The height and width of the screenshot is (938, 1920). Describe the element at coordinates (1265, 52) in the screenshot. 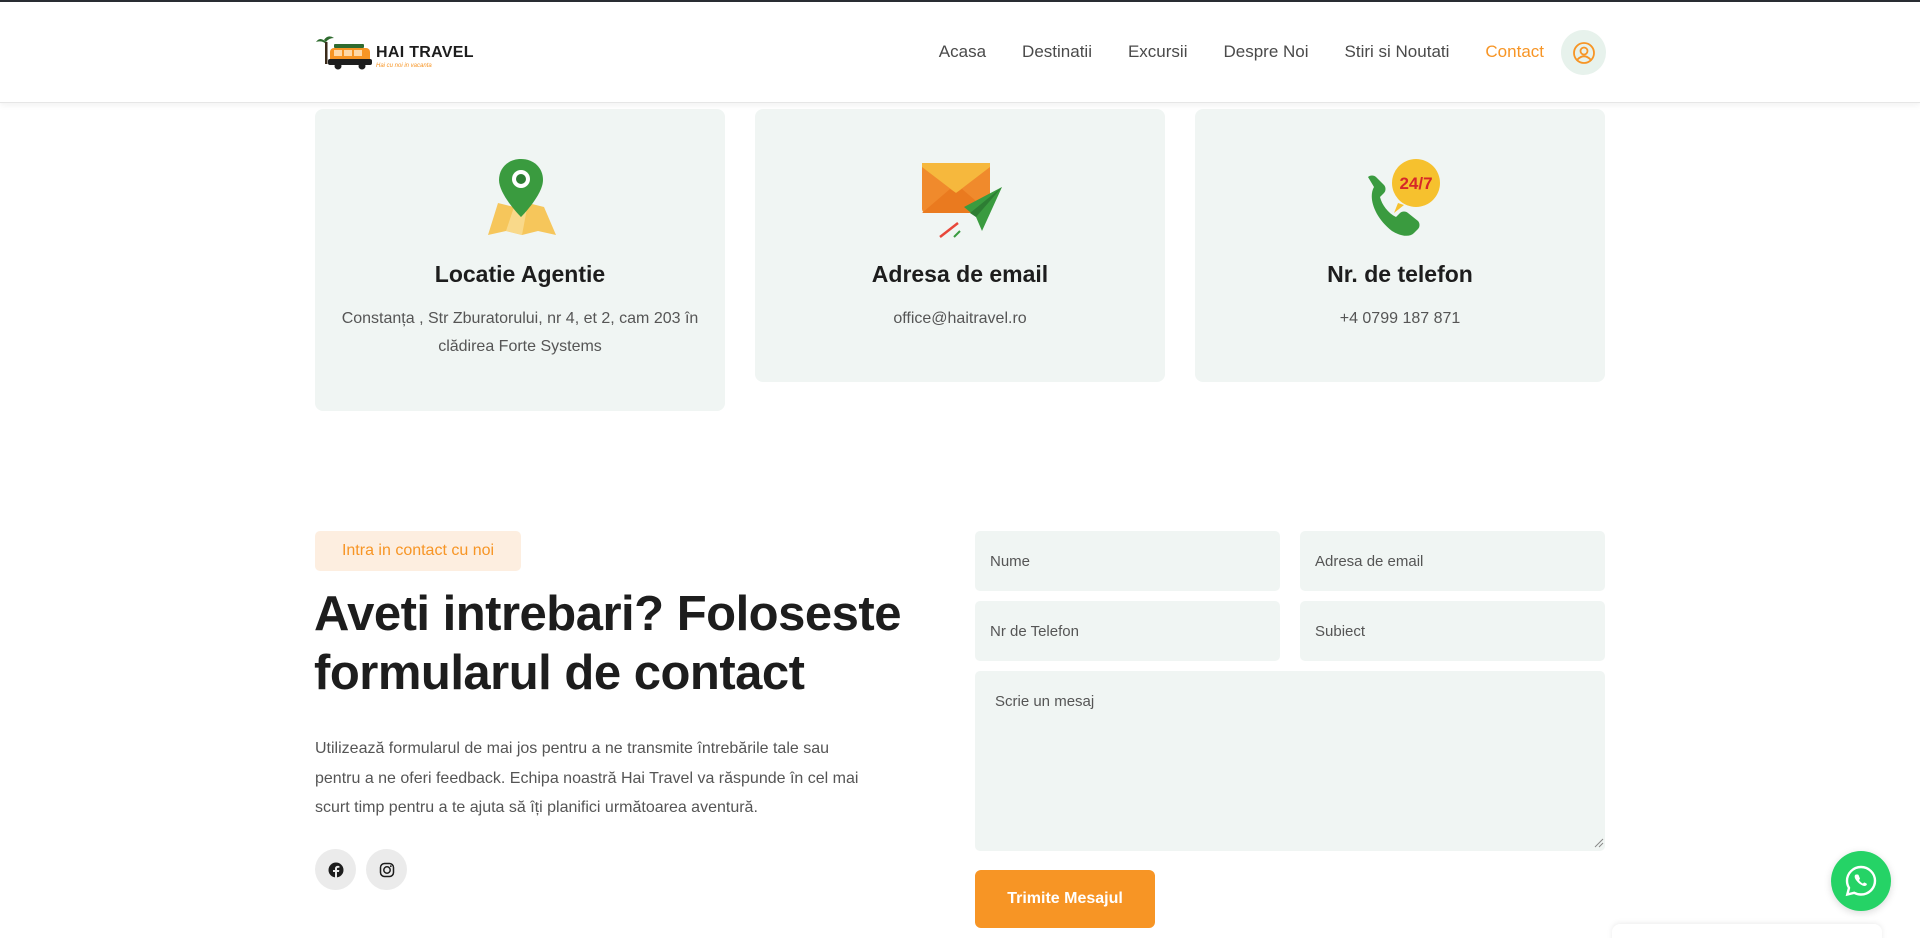

I see `nav-despre-noi: Despre Noi` at that location.